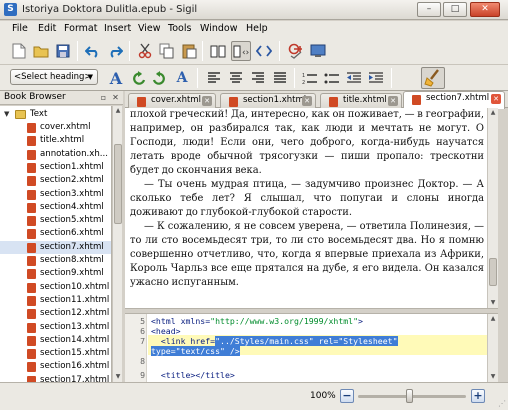  I want to click on paste-icon, so click(189, 51).